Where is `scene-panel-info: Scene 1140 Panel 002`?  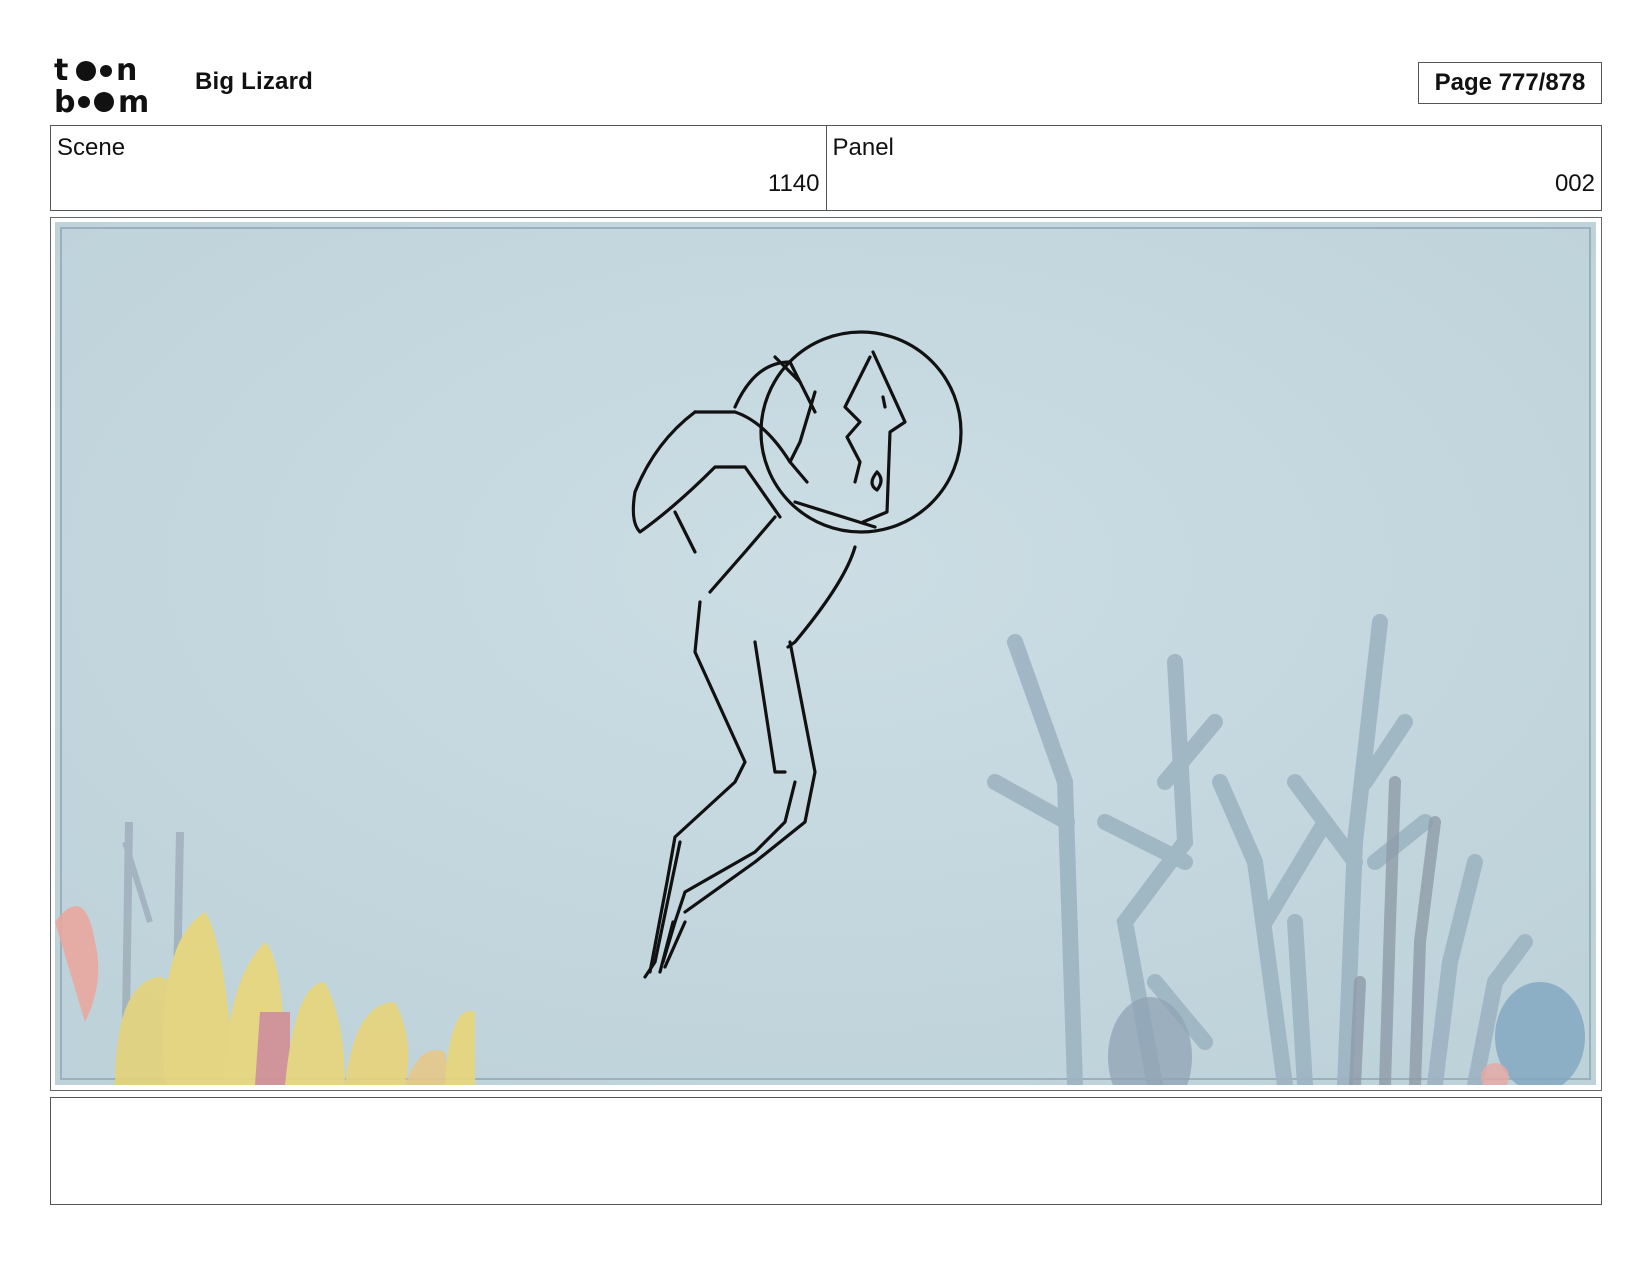 scene-panel-info: Scene 1140 Panel 002 is located at coordinates (826, 168).